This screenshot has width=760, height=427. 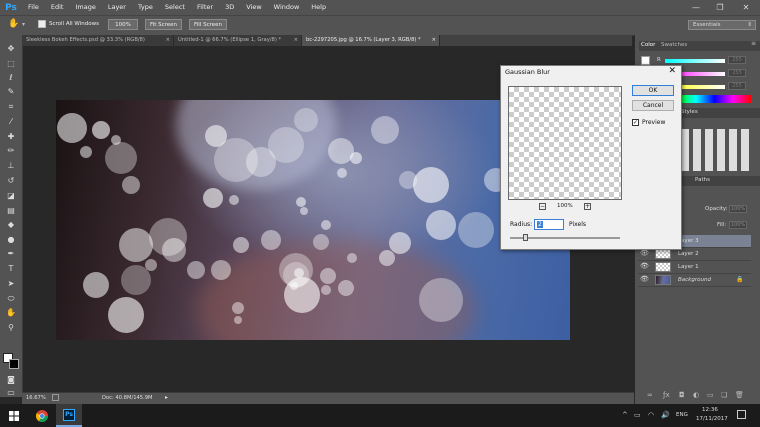 What do you see at coordinates (625, 415) in the screenshot?
I see `tray-overflow-icon: ^` at bounding box center [625, 415].